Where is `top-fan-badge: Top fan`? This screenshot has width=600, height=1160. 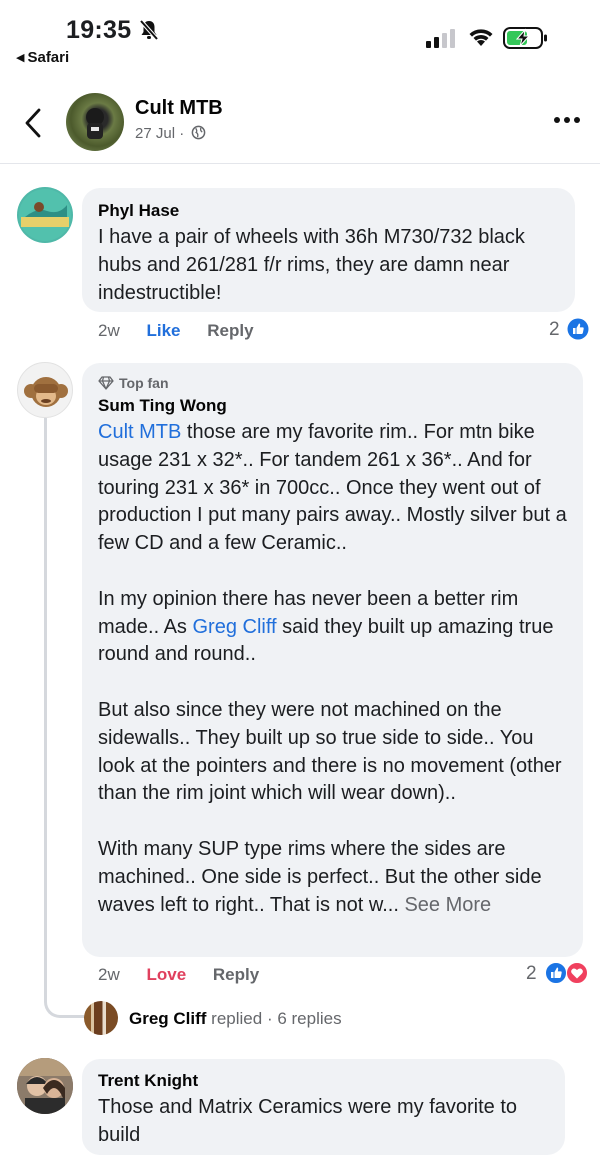 top-fan-badge: Top fan is located at coordinates (332, 383).